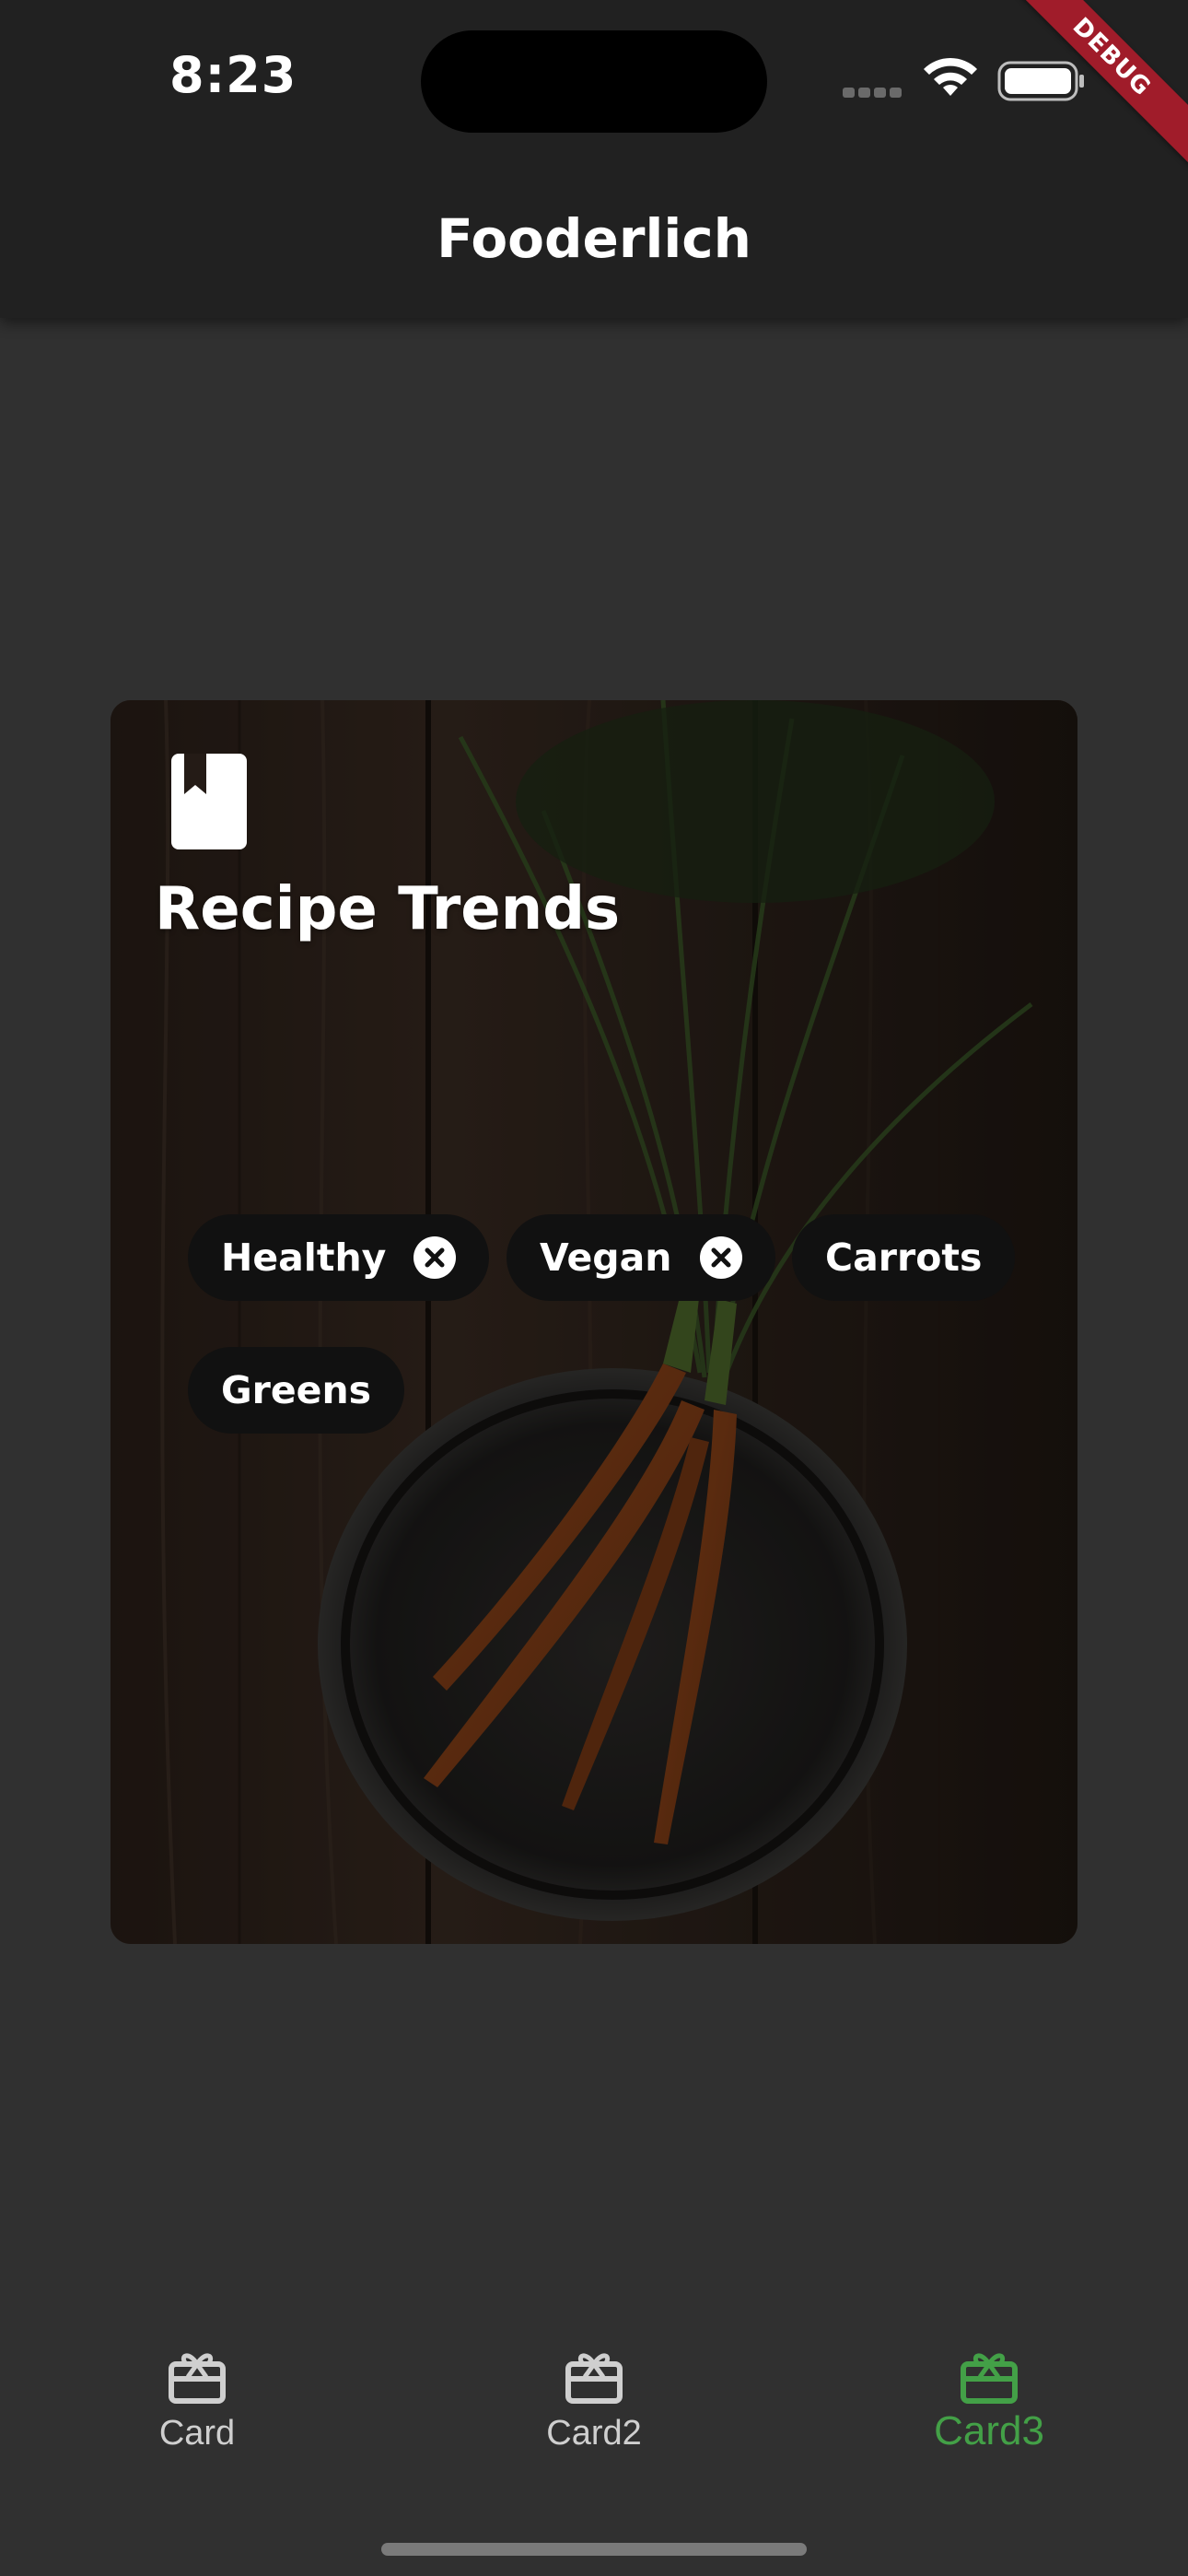 This screenshot has height=2576, width=1188. What do you see at coordinates (594, 238) in the screenshot?
I see `page-title: Fooderlich` at bounding box center [594, 238].